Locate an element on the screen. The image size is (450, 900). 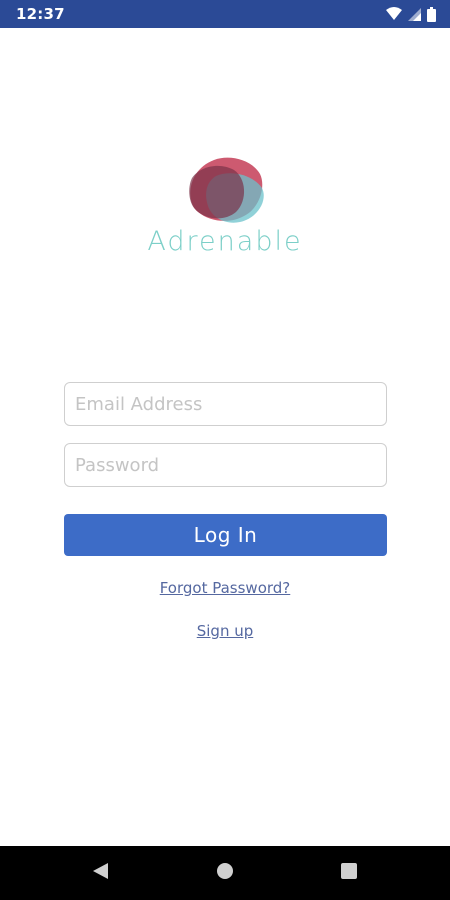
status-icons is located at coordinates (411, 14).